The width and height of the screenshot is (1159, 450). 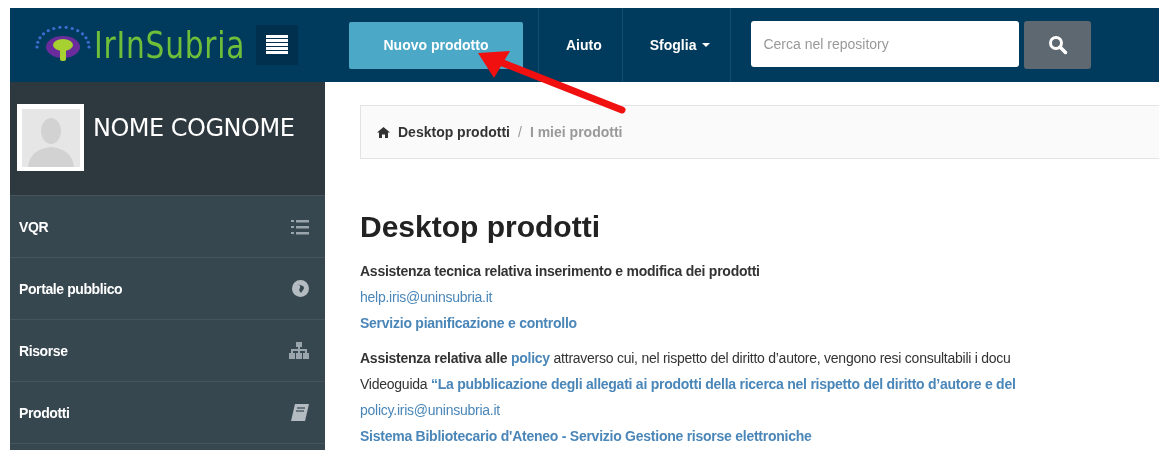 What do you see at coordinates (454, 132) in the screenshot?
I see `breadcrumb-item: Desktop prodotti` at bounding box center [454, 132].